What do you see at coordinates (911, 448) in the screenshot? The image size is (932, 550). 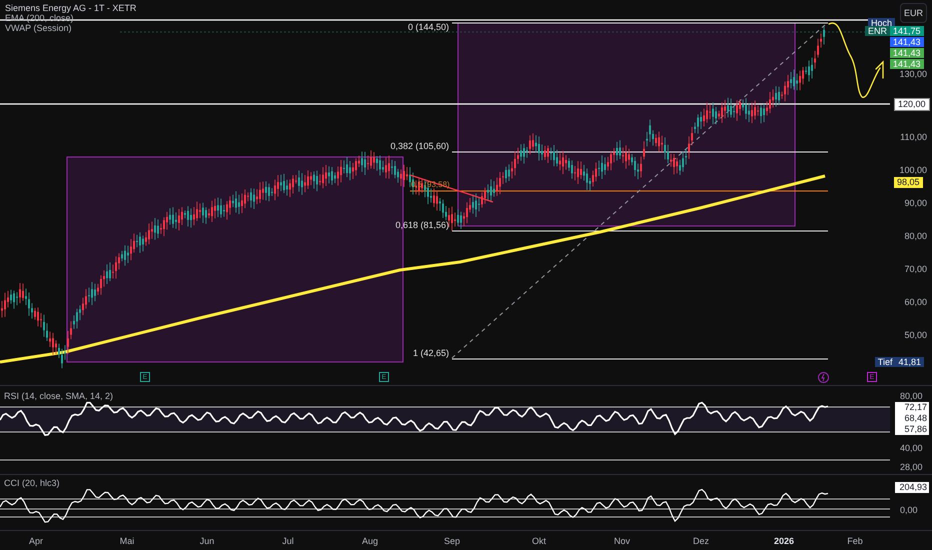 I see `axis-label: 40,00` at bounding box center [911, 448].